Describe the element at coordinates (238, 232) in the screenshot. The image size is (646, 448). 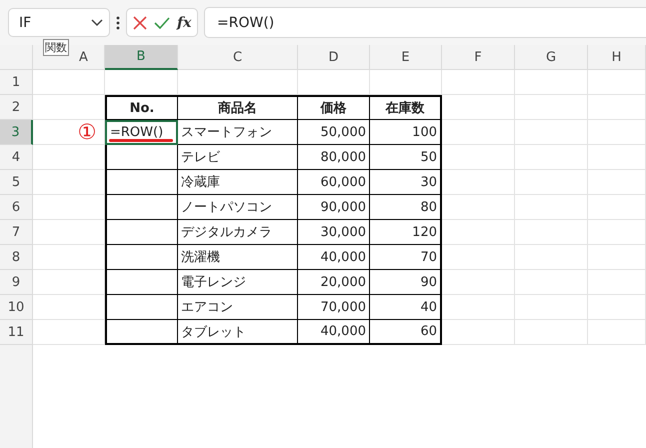
I see `table-cell: デジタルカメラ` at that location.